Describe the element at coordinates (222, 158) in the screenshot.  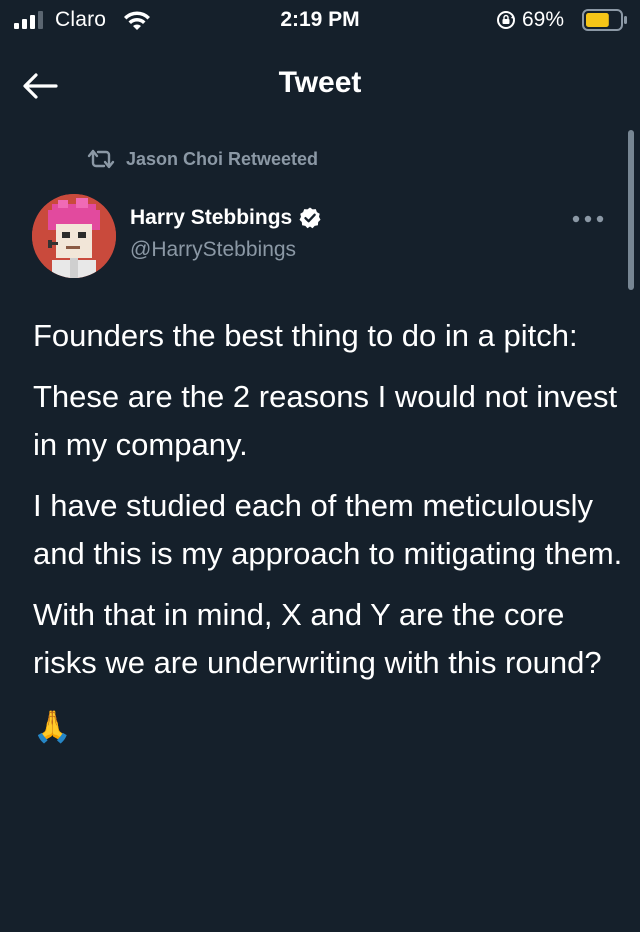
I see `retweet-context-label: Jason Choi Retweeted` at that location.